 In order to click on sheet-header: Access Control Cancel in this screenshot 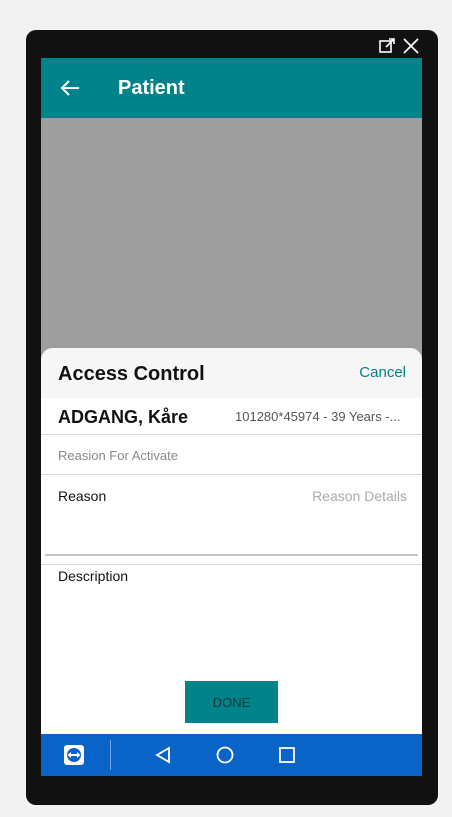, I will do `click(231, 373)`.